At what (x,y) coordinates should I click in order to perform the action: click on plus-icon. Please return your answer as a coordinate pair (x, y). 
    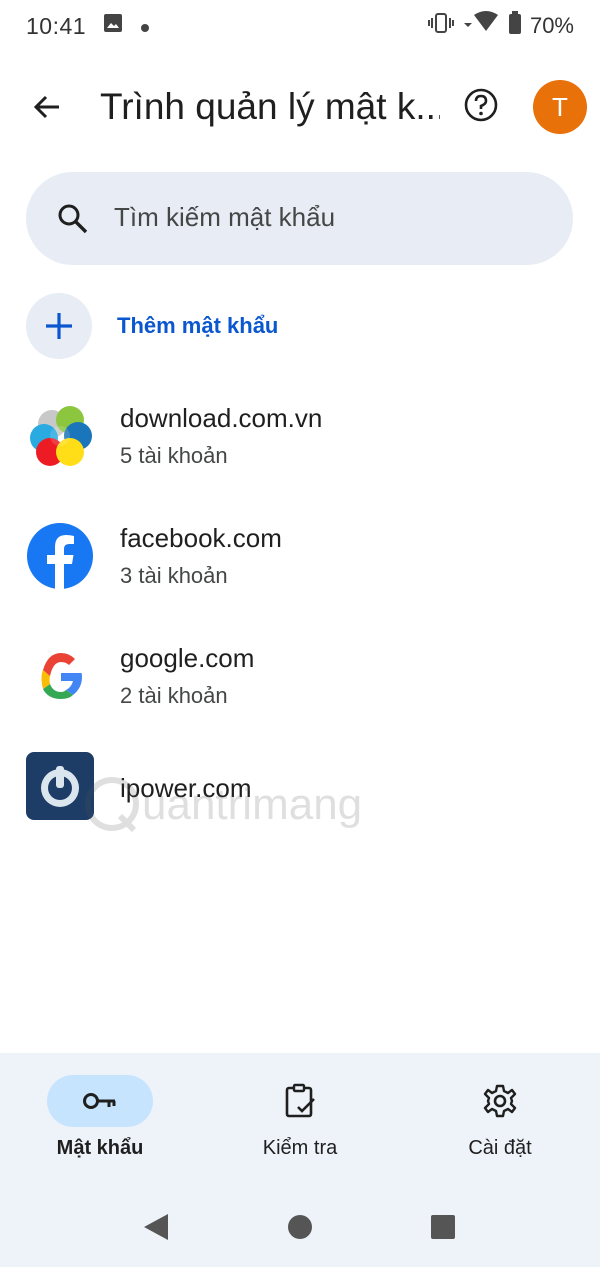
    Looking at the image, I should click on (59, 326).